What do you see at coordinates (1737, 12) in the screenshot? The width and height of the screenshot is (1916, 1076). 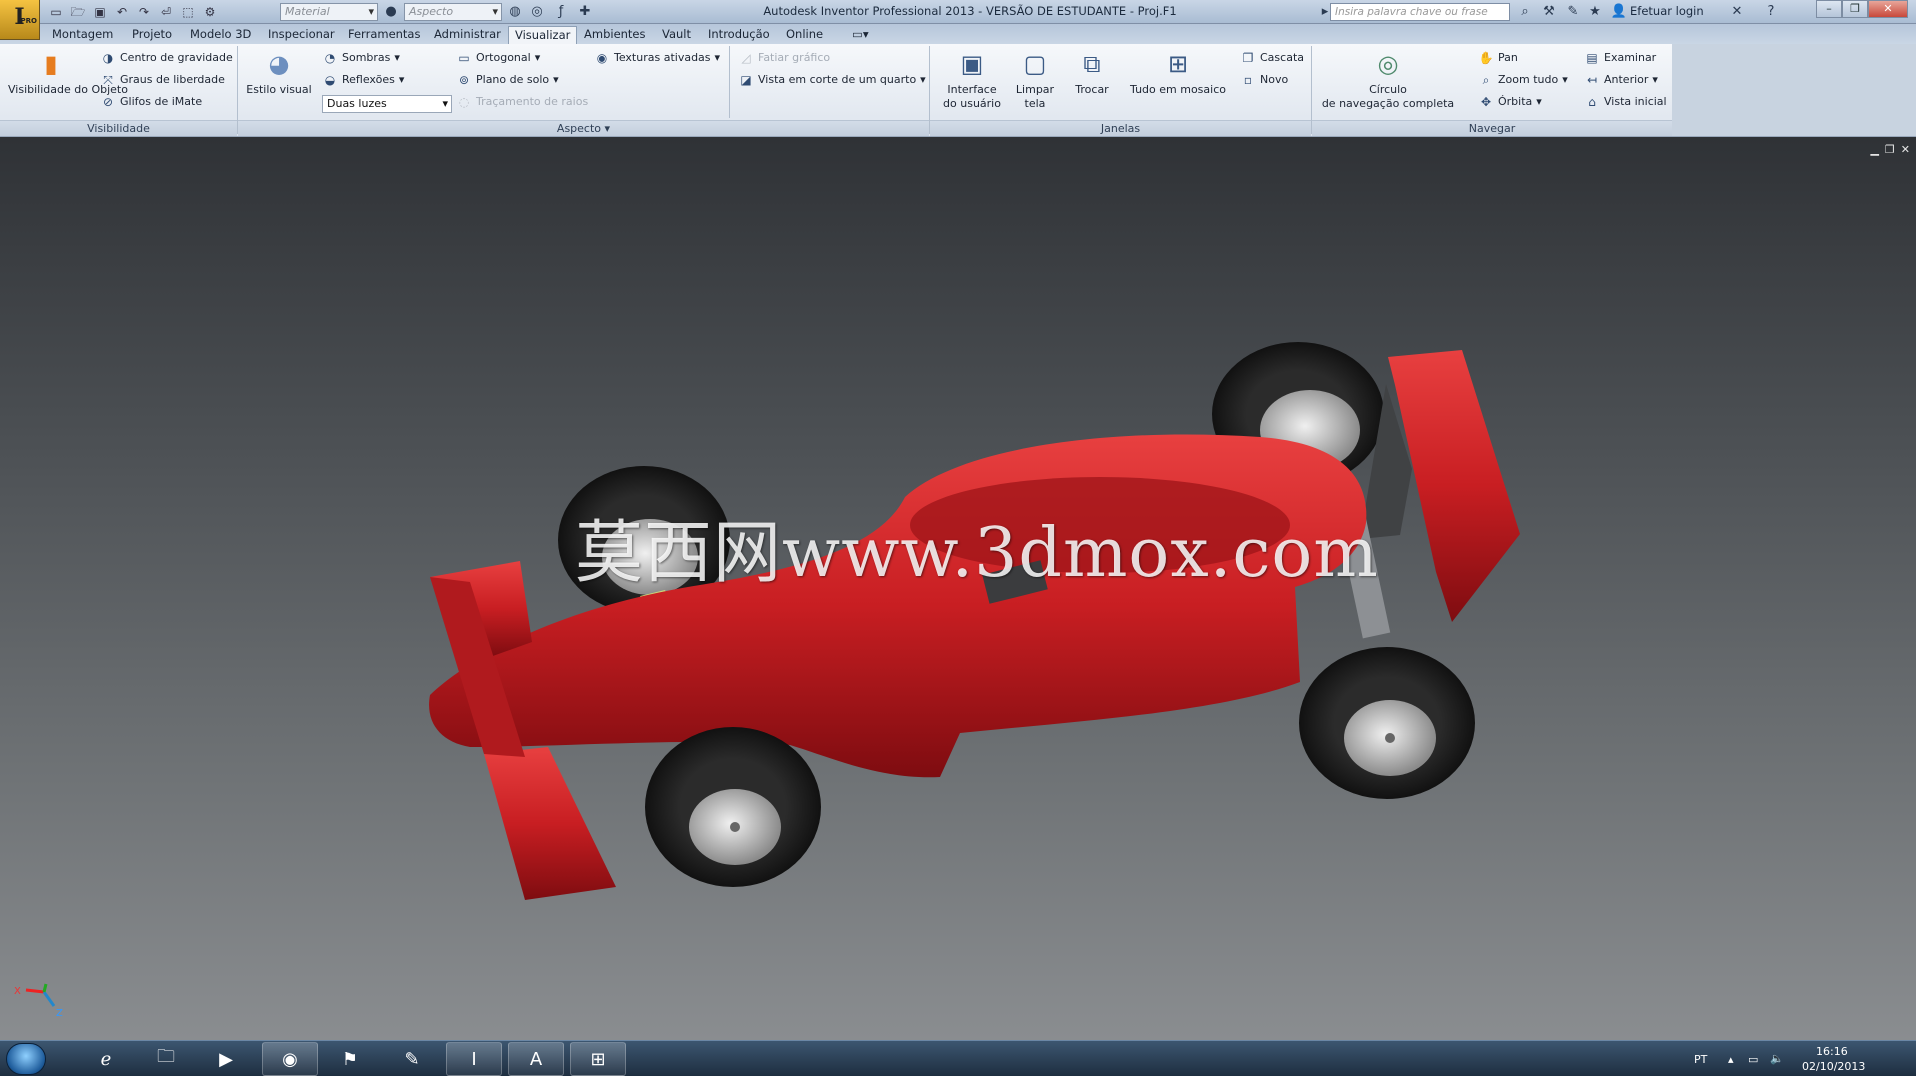 I see `exchange-icon: ✕` at bounding box center [1737, 12].